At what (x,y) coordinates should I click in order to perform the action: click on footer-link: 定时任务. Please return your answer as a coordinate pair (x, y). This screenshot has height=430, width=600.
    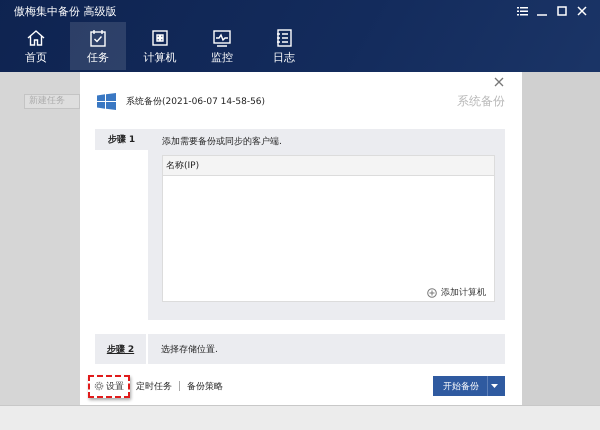
    Looking at the image, I should click on (154, 386).